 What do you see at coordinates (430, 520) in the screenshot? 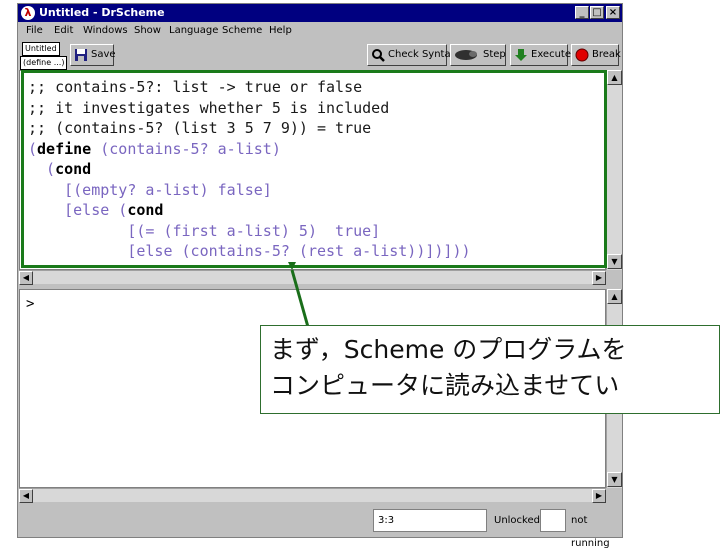
I see `cursor-position: 3:3` at bounding box center [430, 520].